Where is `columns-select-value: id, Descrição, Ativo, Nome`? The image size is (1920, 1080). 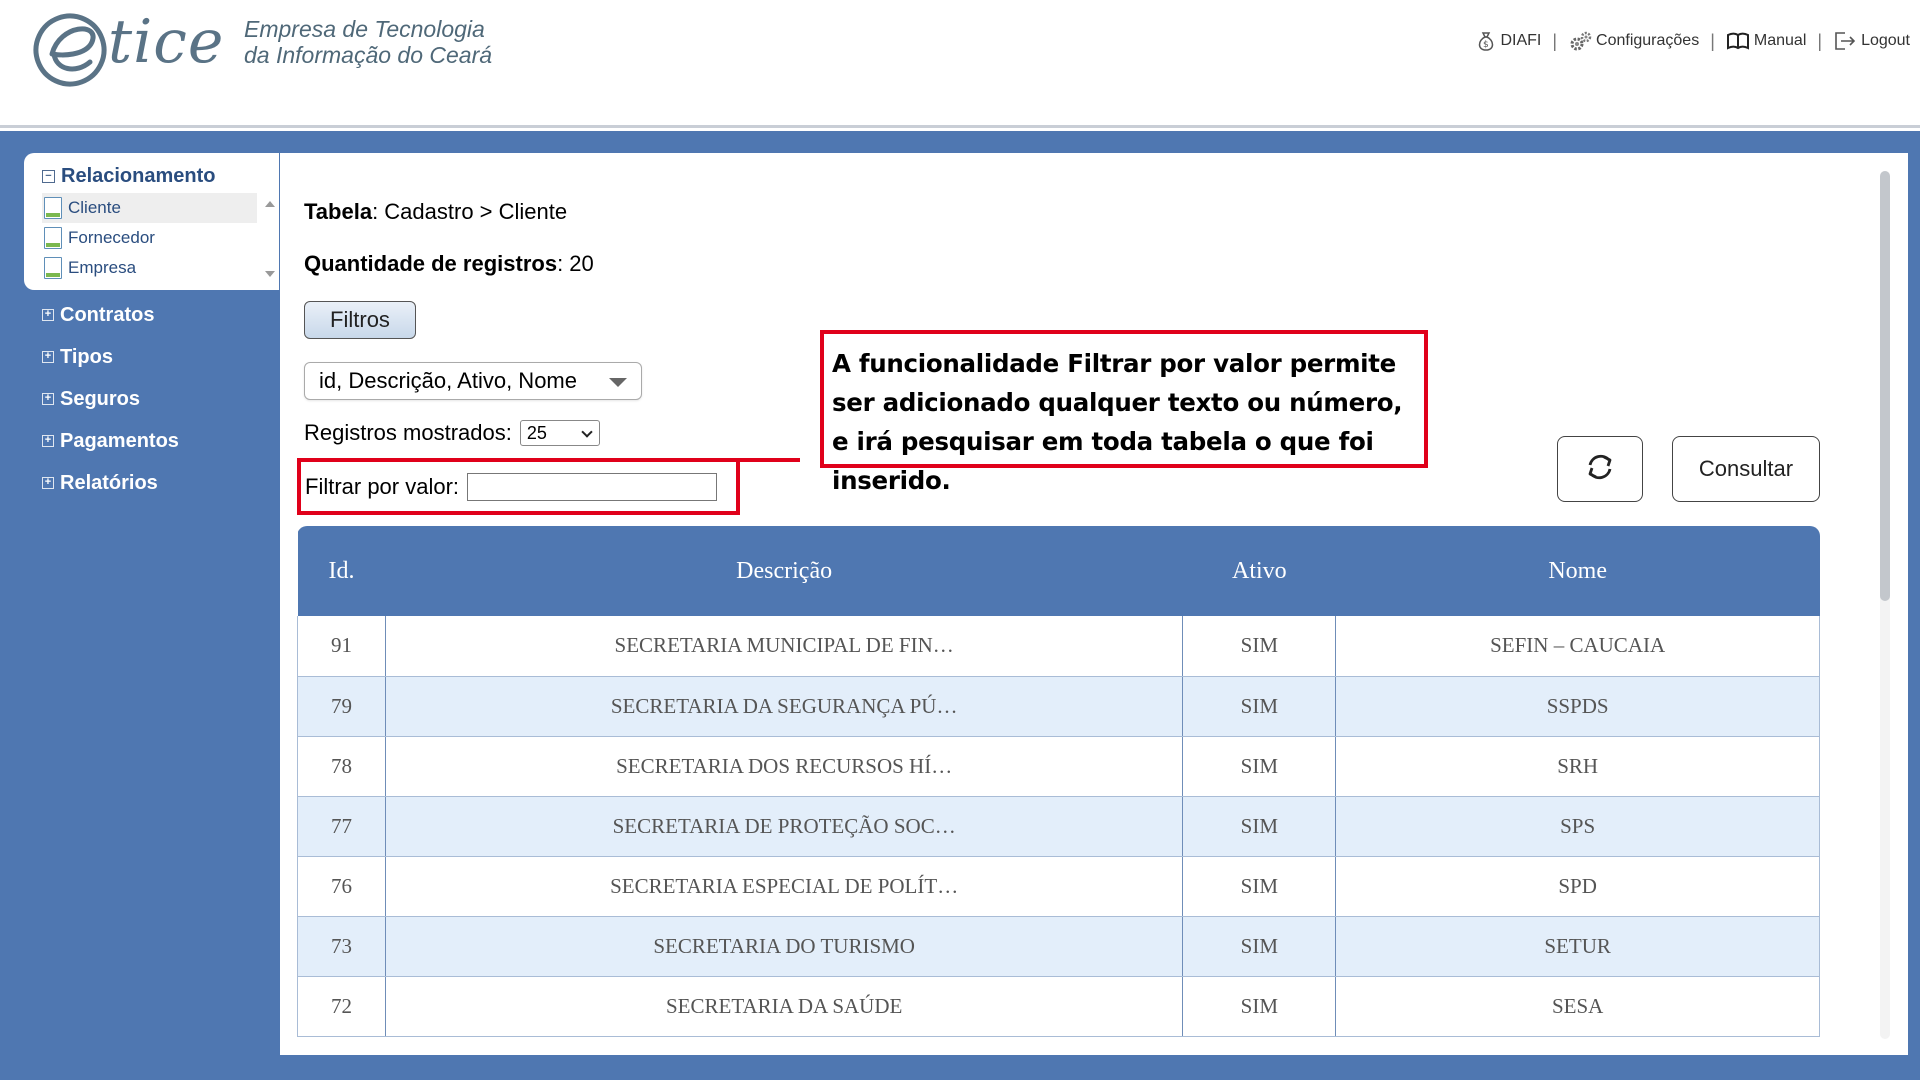
columns-select-value: id, Descrição, Ativo, Nome is located at coordinates (448, 380).